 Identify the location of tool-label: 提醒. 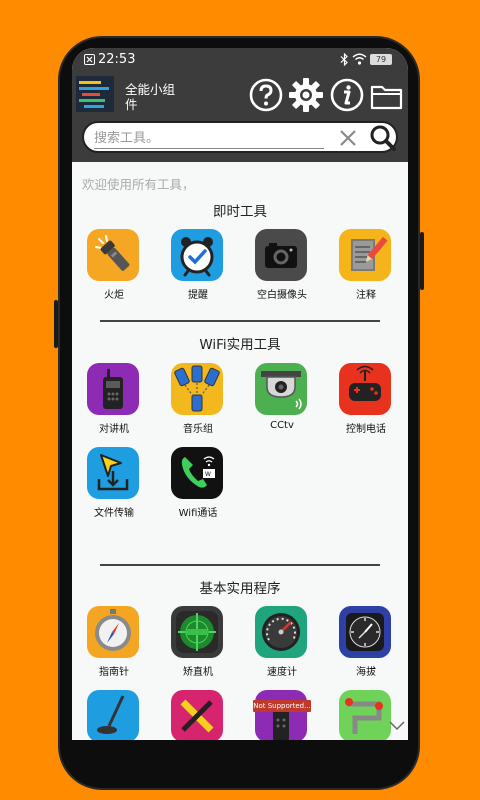
(198, 295).